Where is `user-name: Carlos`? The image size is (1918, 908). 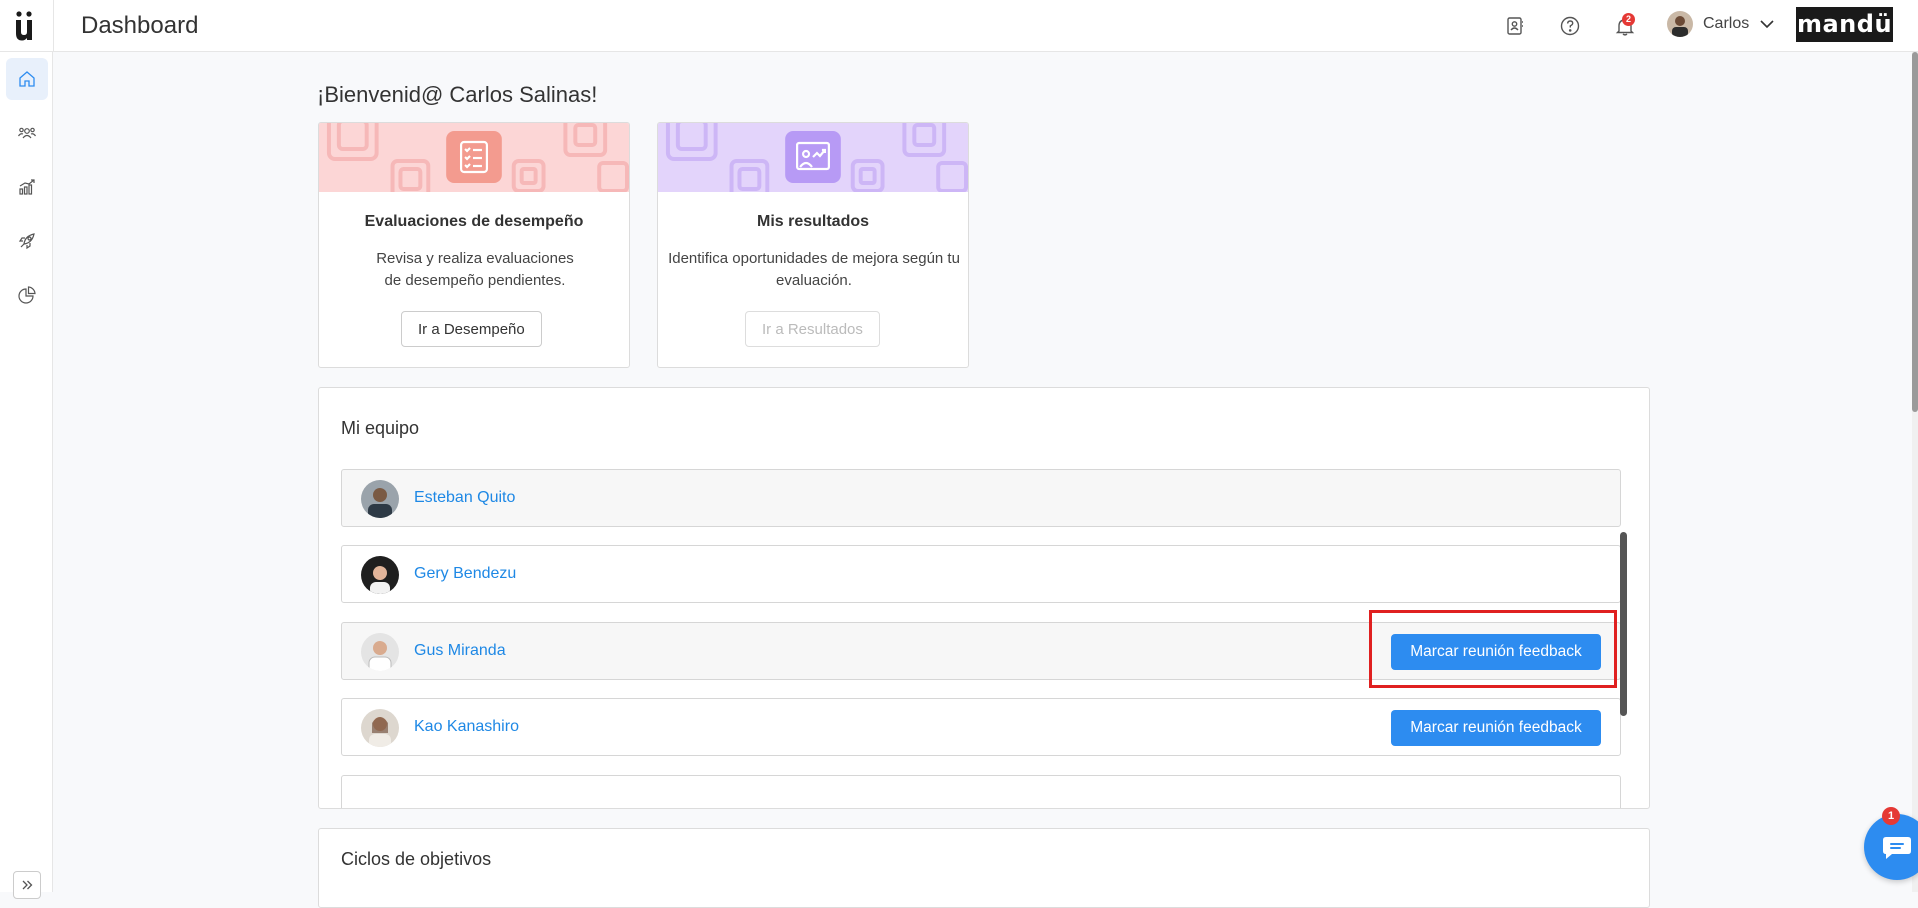 user-name: Carlos is located at coordinates (1726, 24).